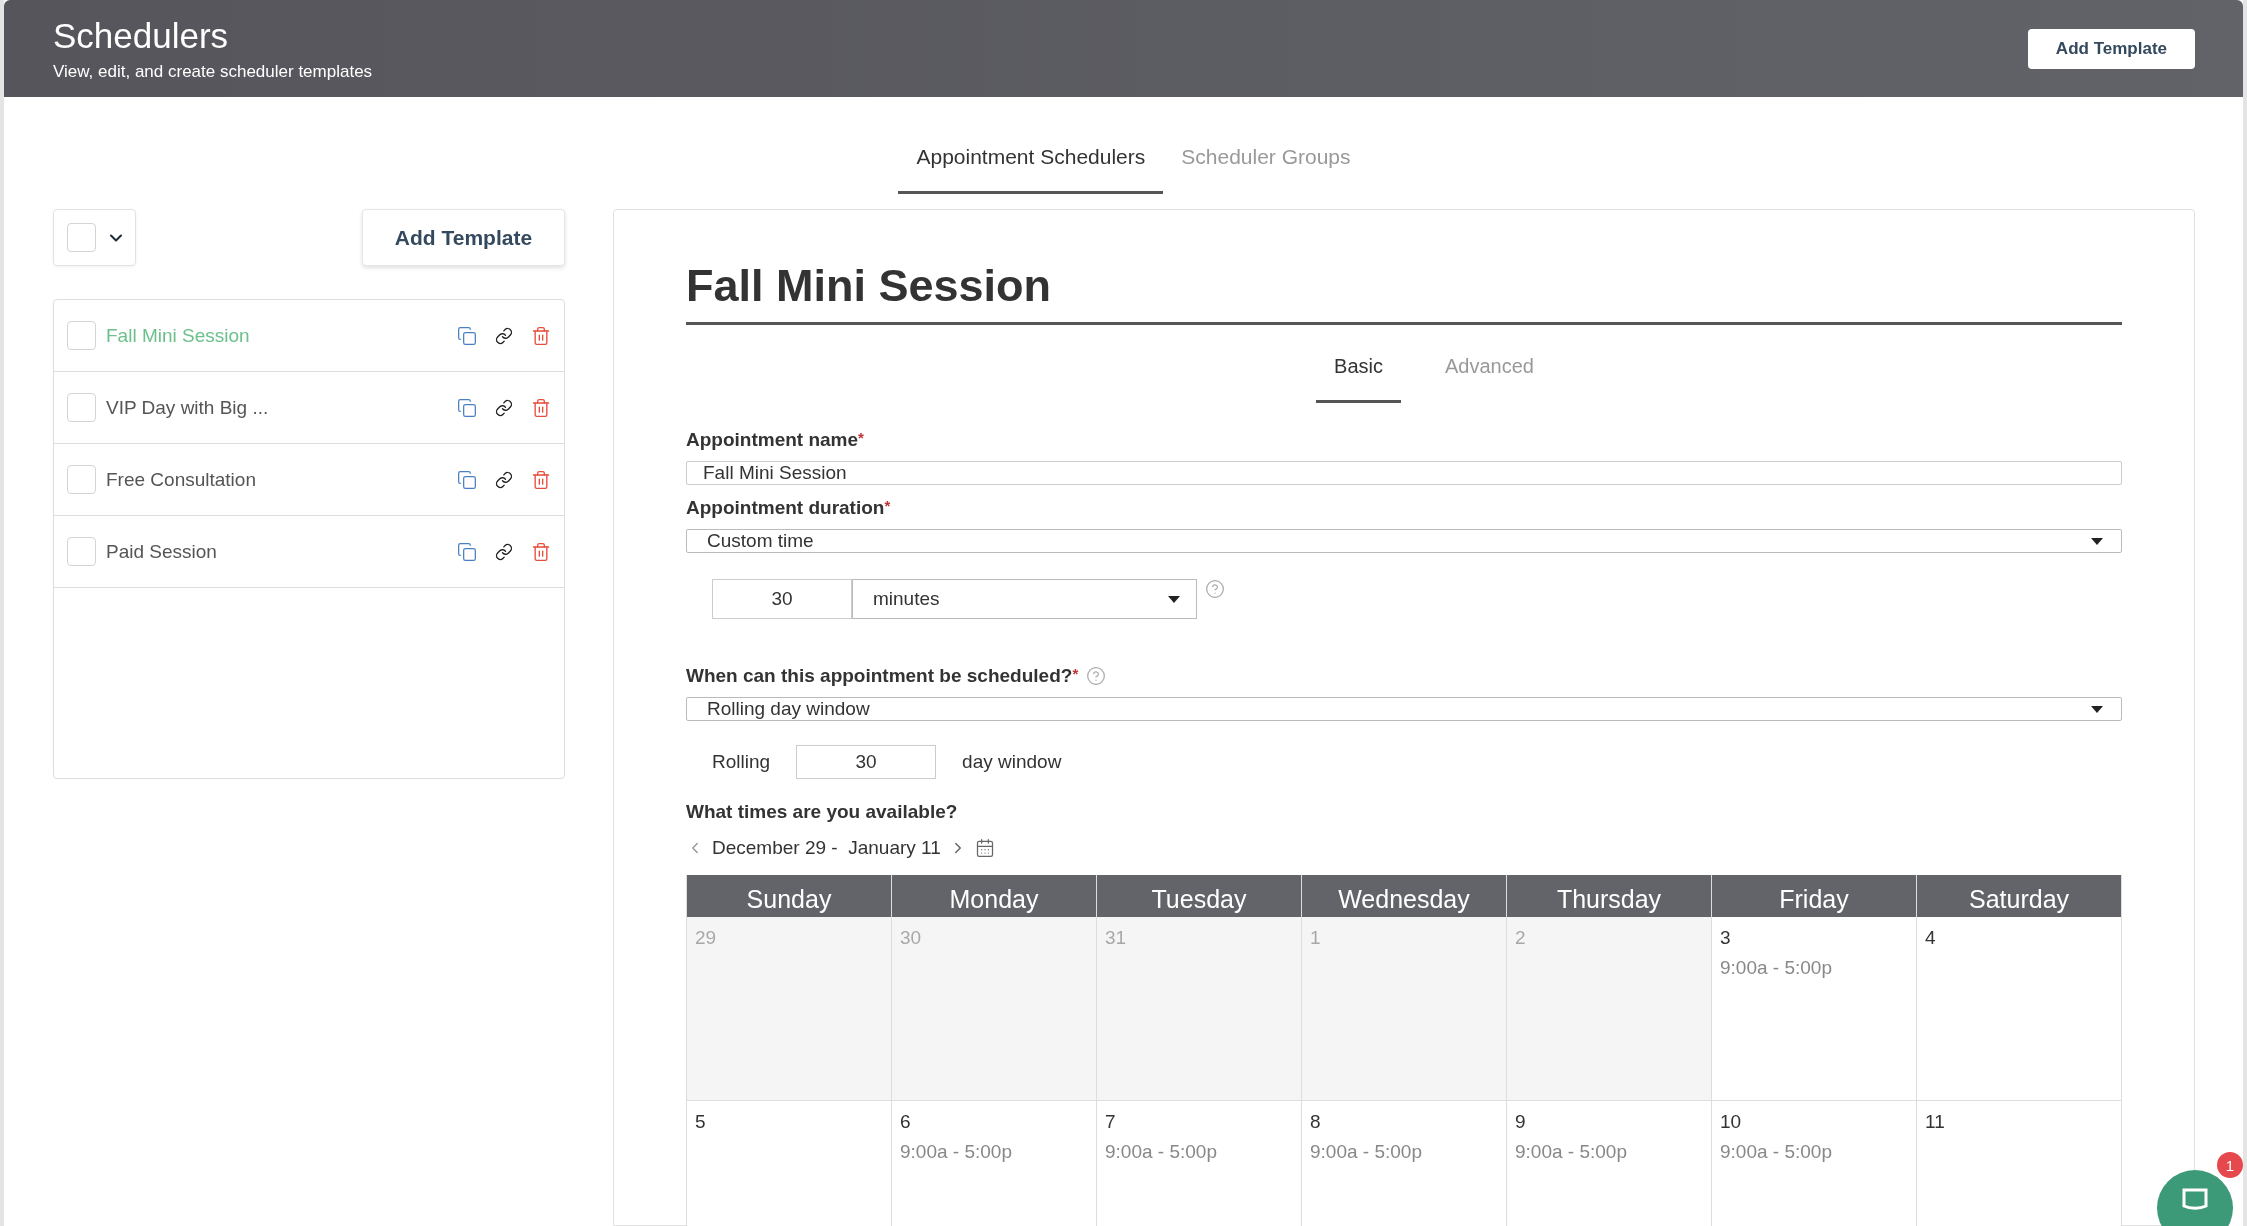  What do you see at coordinates (213, 71) in the screenshot?
I see `page-subtitle: View, edit, and create scheduler templates` at bounding box center [213, 71].